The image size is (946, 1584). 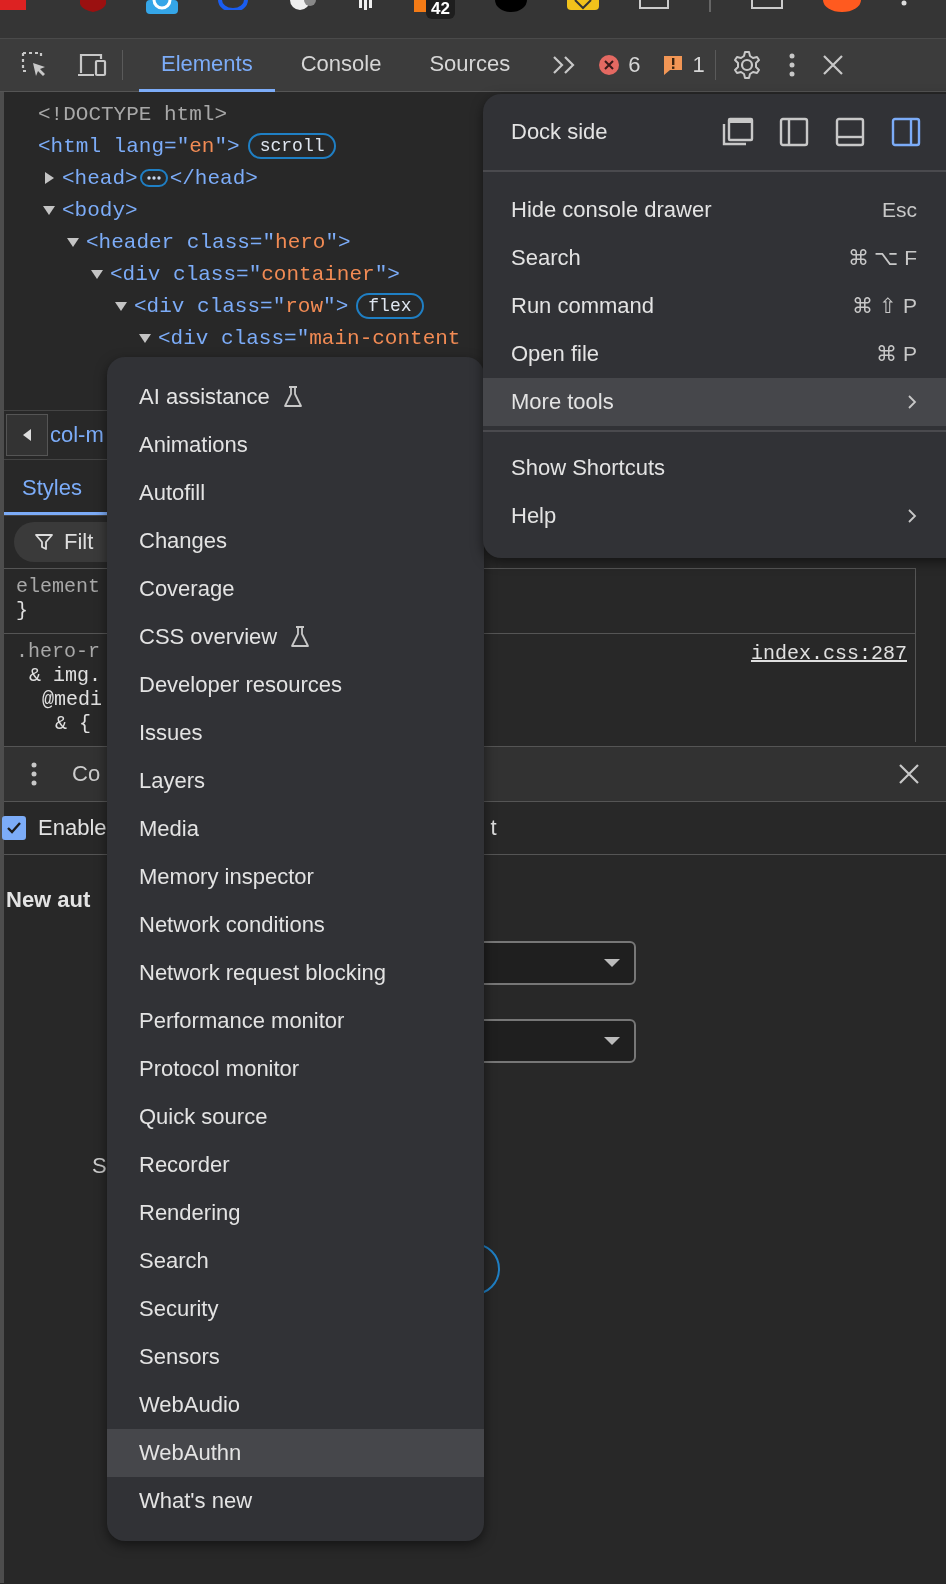 What do you see at coordinates (208, 637) in the screenshot?
I see `menu-item-label: CSS overview` at bounding box center [208, 637].